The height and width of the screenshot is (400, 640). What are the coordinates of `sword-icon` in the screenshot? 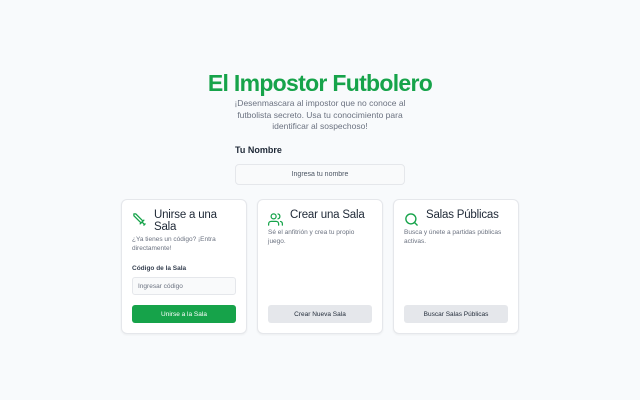 It's located at (139, 219).